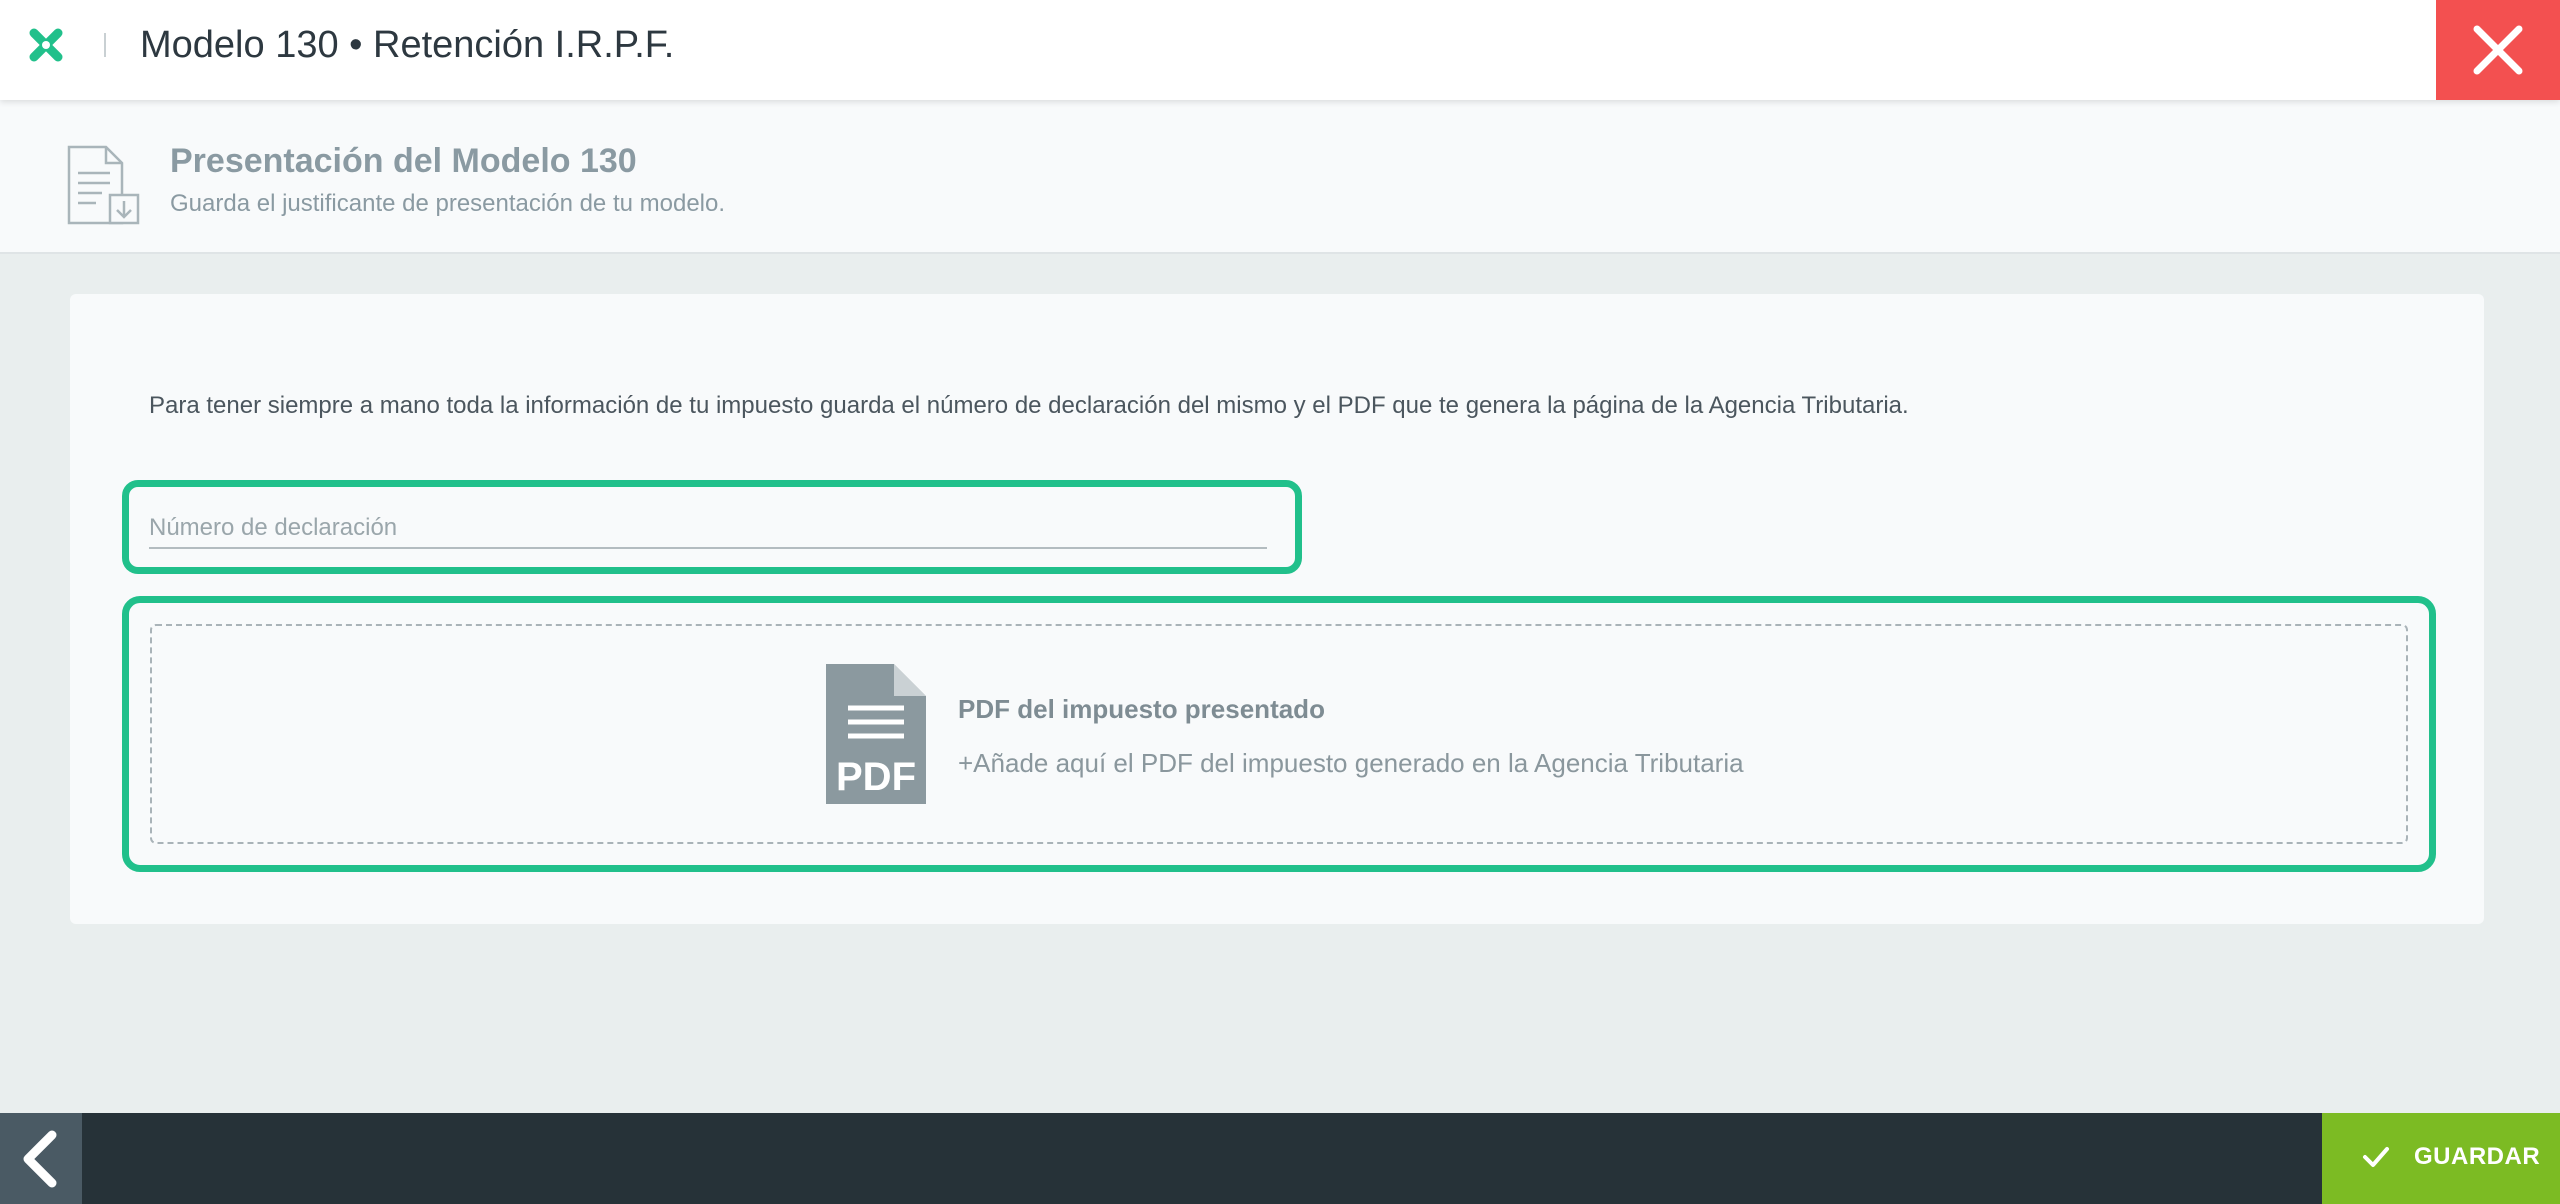 The image size is (2560, 1204). I want to click on upload-title: PDF del impuesto presentado, so click(1141, 709).